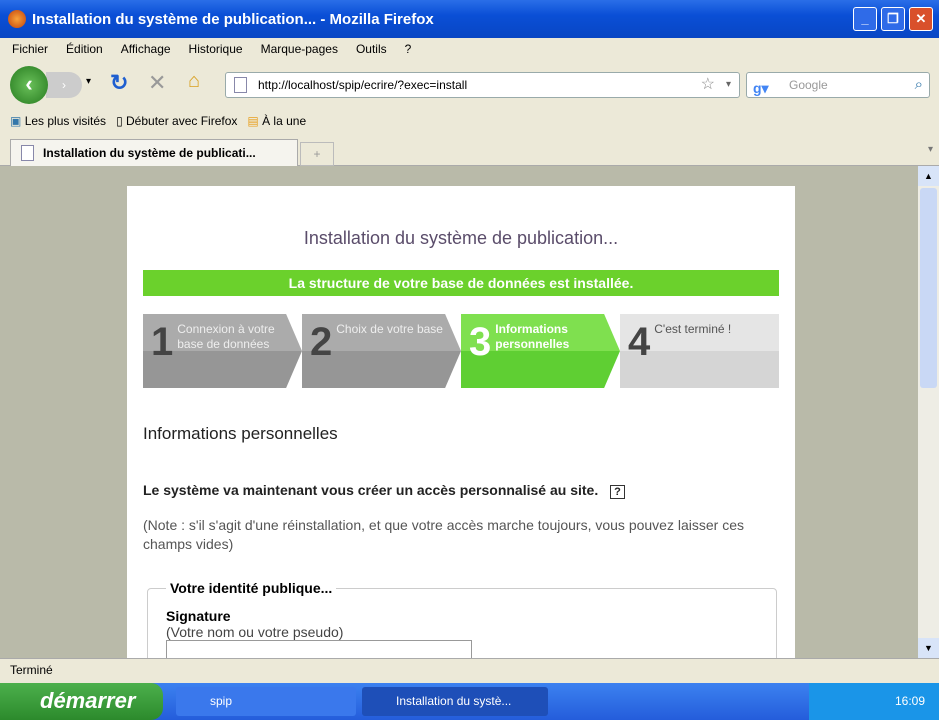 The width and height of the screenshot is (939, 720). Describe the element at coordinates (216, 49) in the screenshot. I see `menu-historique: Historique` at that location.